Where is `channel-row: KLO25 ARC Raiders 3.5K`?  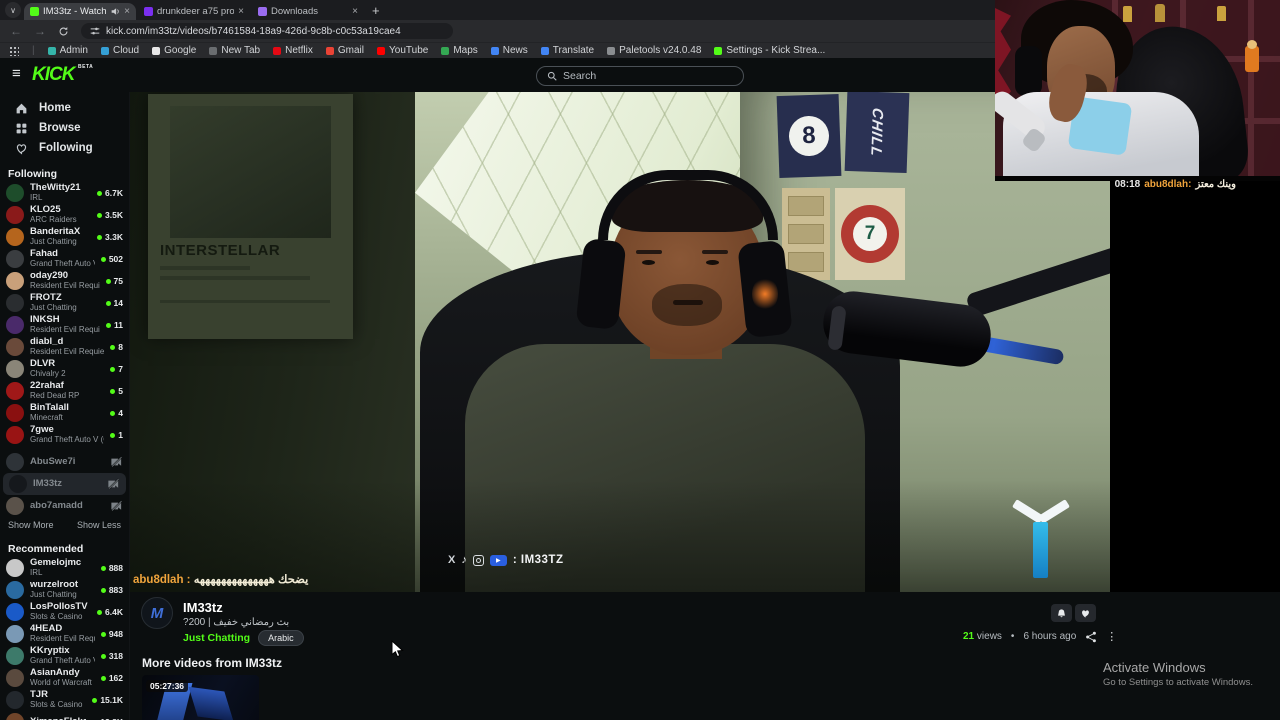 channel-row: KLO25 ARC Raiders 3.5K is located at coordinates (64, 215).